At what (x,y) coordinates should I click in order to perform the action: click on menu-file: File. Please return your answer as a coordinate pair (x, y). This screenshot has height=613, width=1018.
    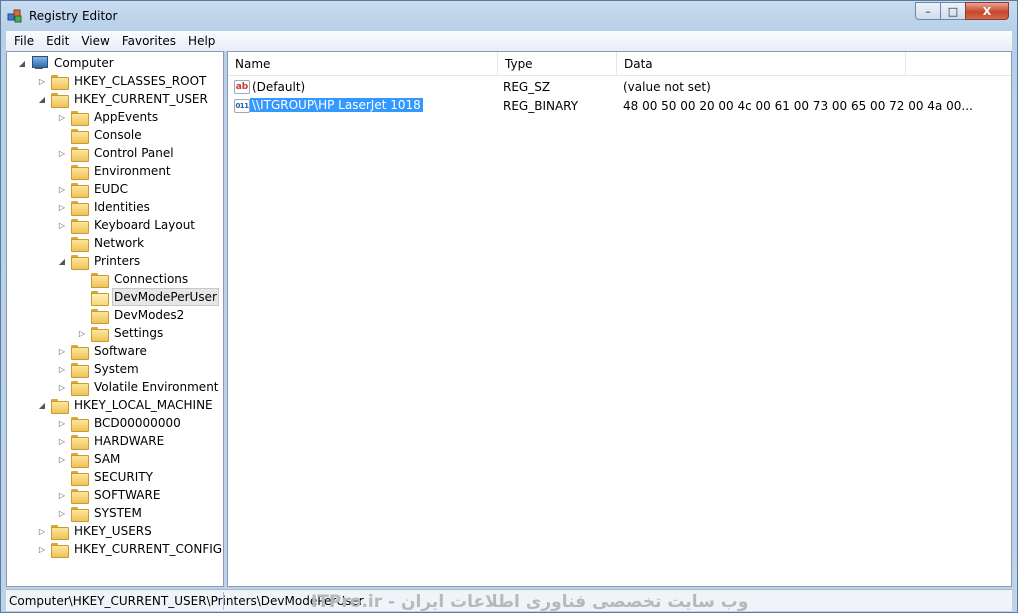
    Looking at the image, I should click on (24, 41).